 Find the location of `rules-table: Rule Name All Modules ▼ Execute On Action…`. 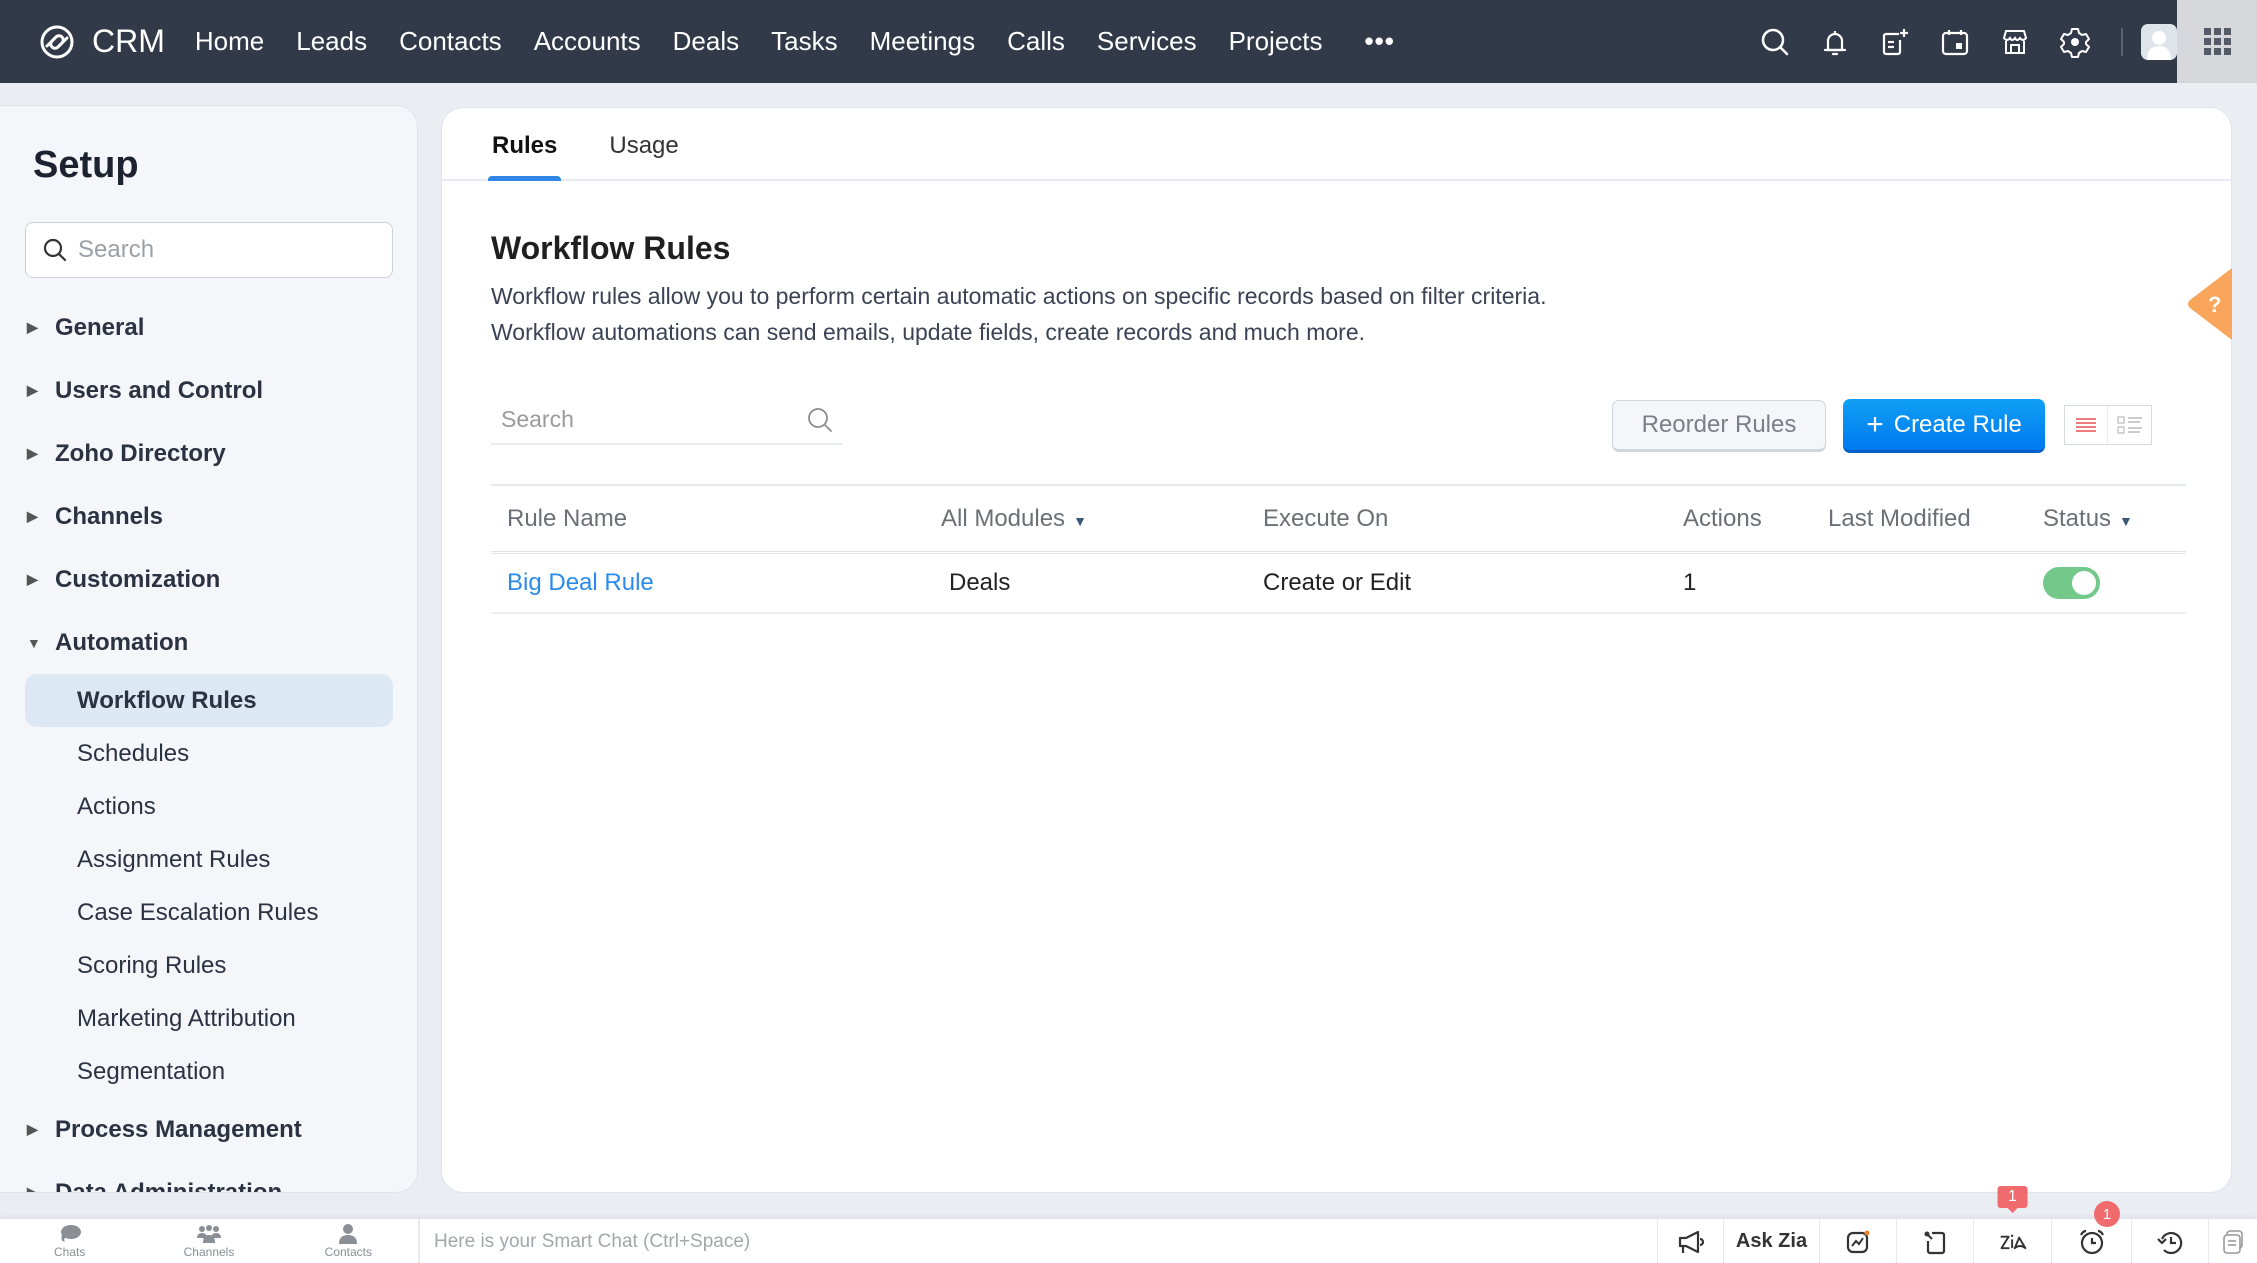

rules-table: Rule Name All Modules ▼ Execute On Action… is located at coordinates (1338, 549).